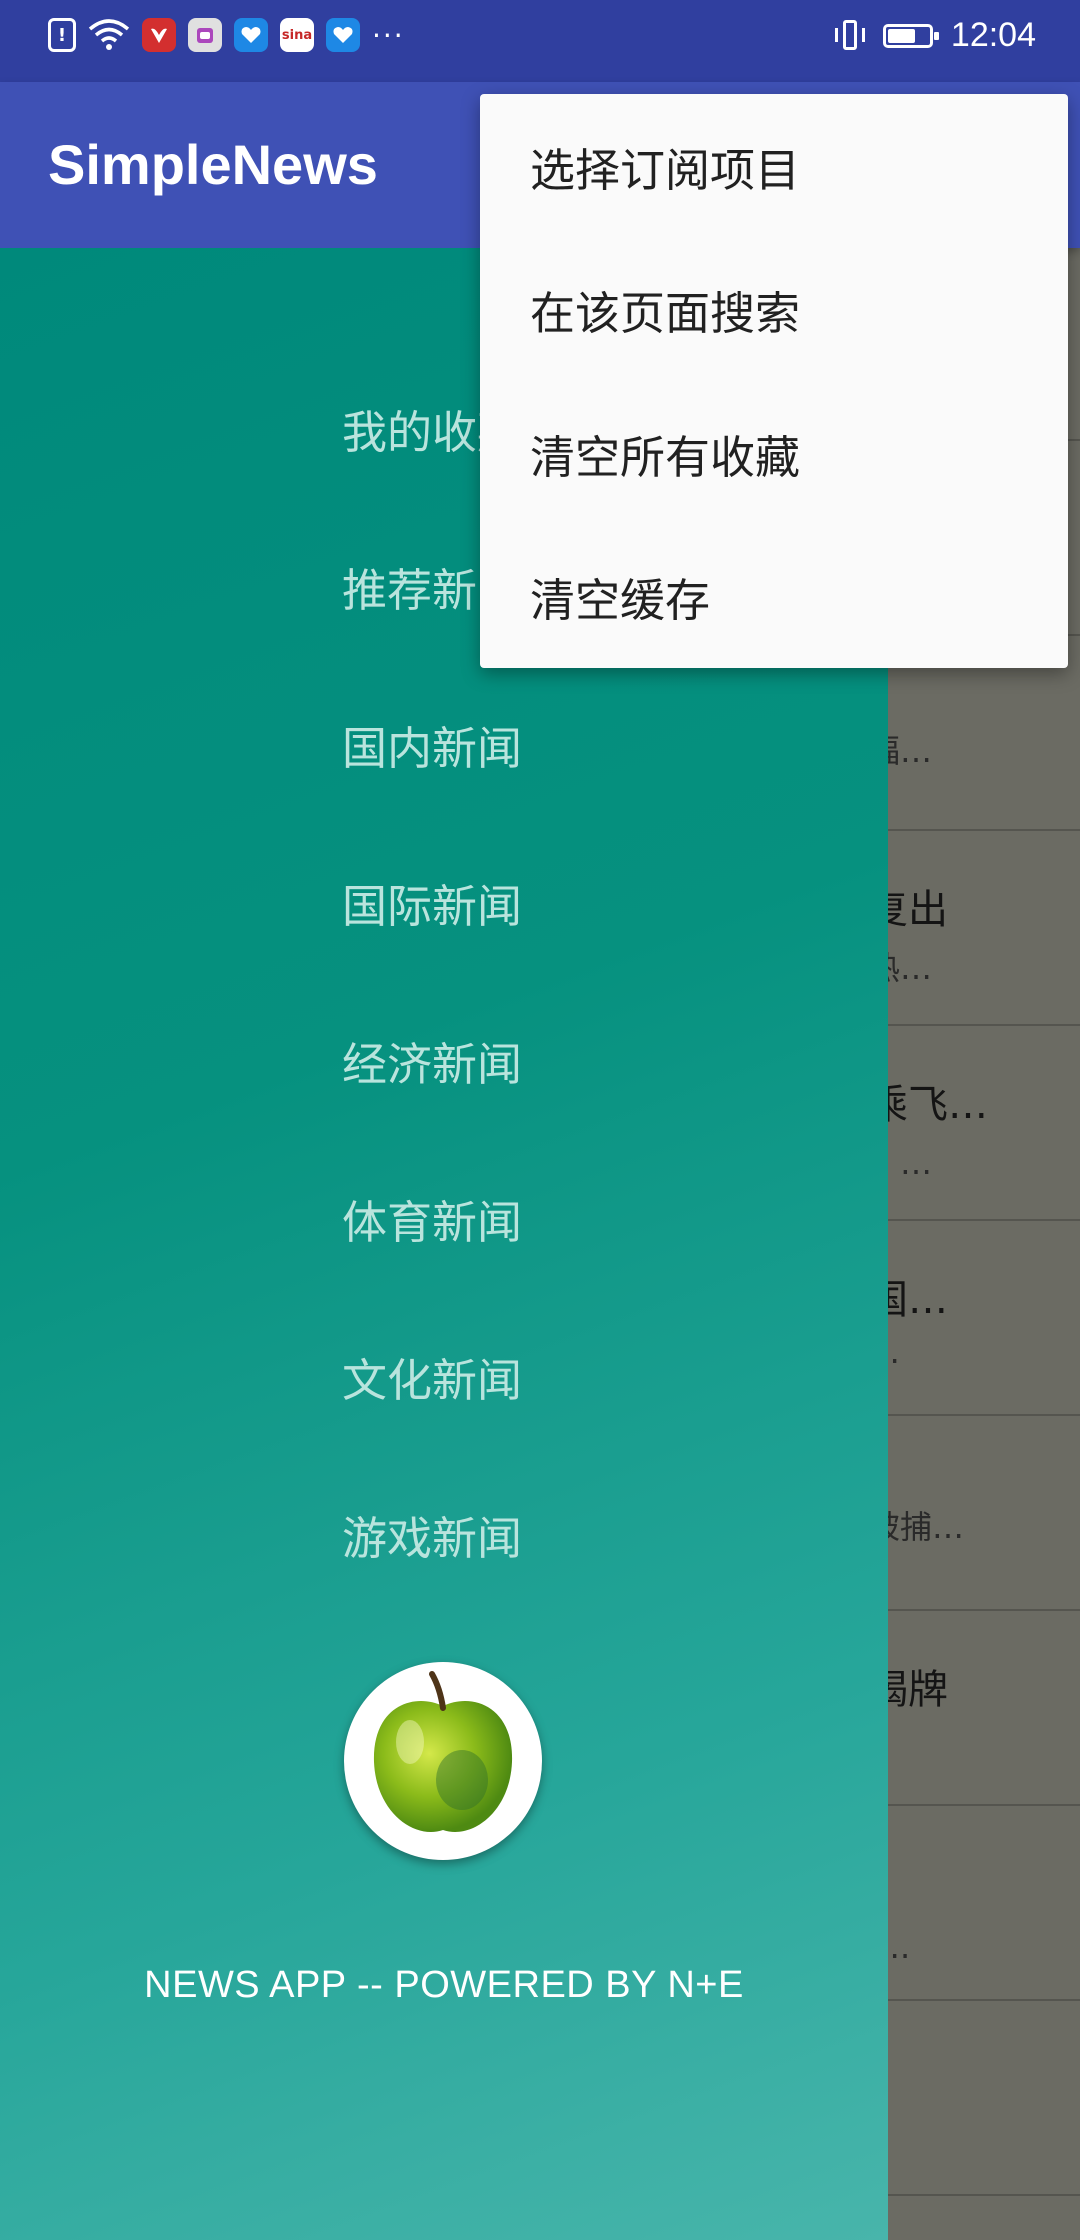 The width and height of the screenshot is (1080, 2240). What do you see at coordinates (297, 35) in the screenshot?
I see `sina-app-icon: sina` at bounding box center [297, 35].